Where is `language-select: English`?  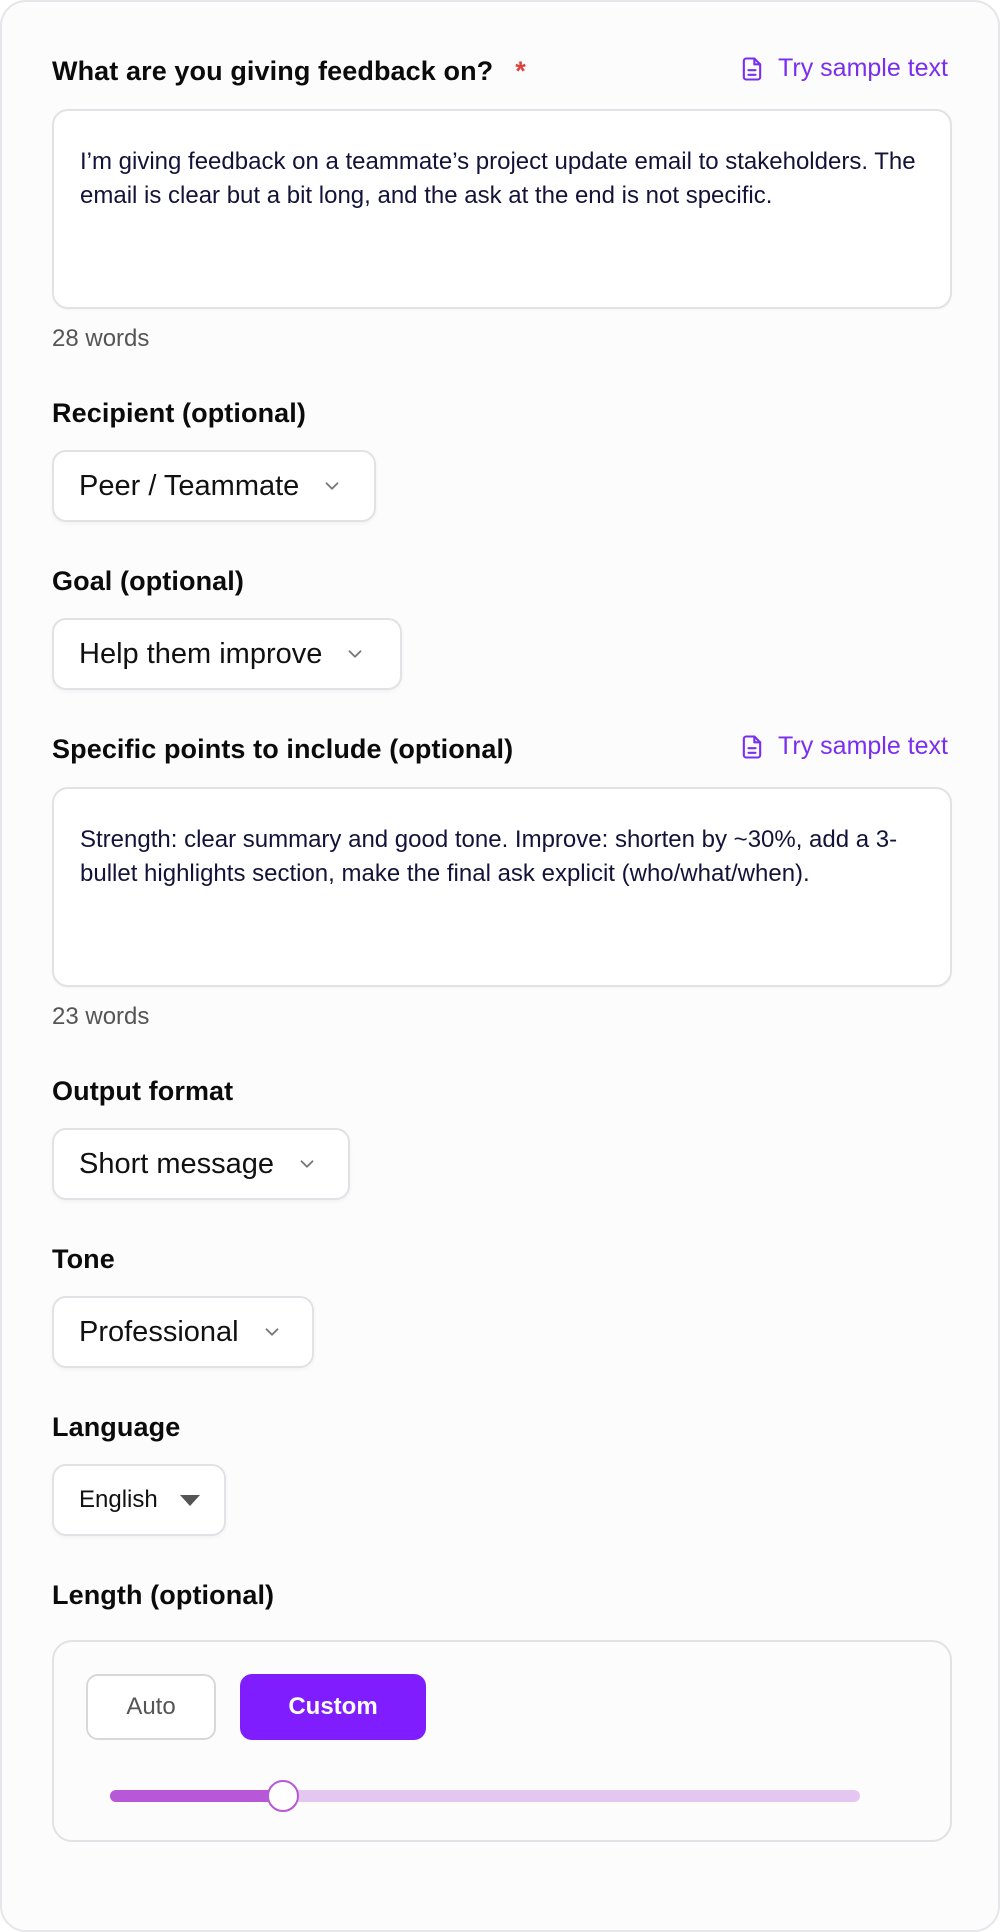
language-select: English is located at coordinates (139, 1500).